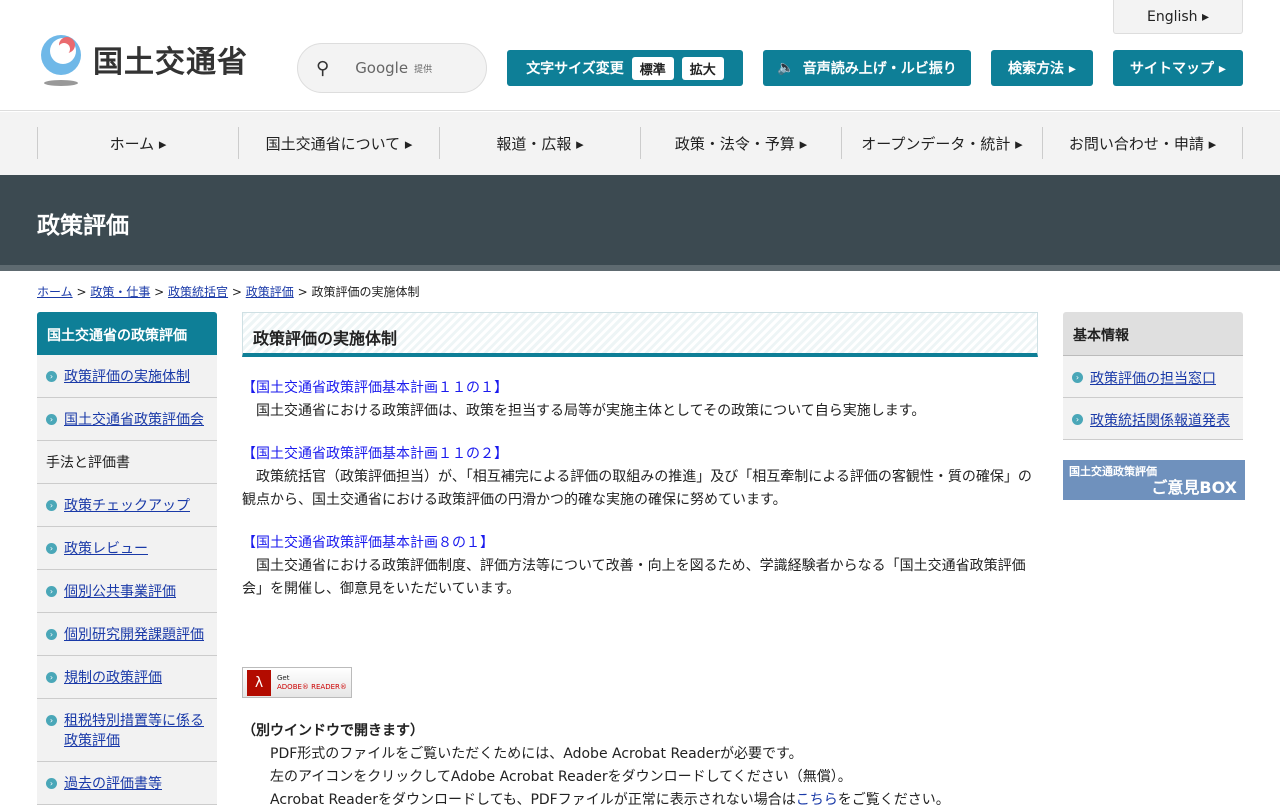 This screenshot has width=1280, height=812. What do you see at coordinates (1178, 68) in the screenshot?
I see `sitemap-button: サイトマップ ▸` at bounding box center [1178, 68].